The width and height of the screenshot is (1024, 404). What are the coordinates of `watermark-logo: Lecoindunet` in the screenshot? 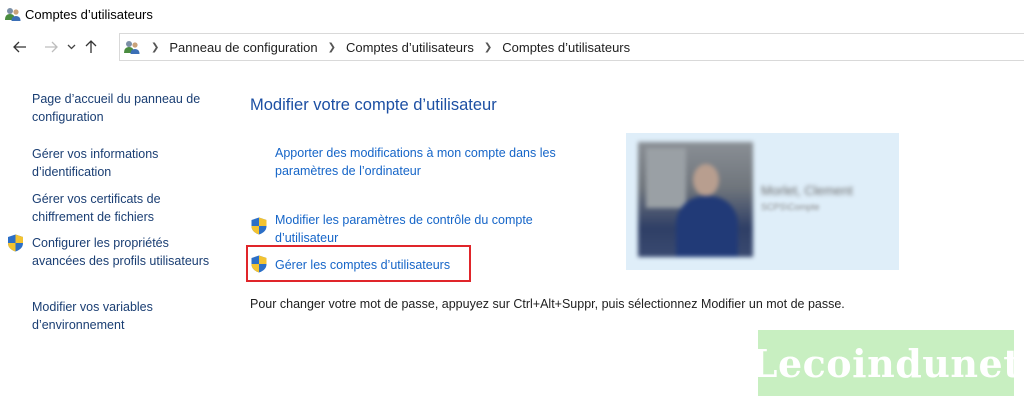 It's located at (886, 363).